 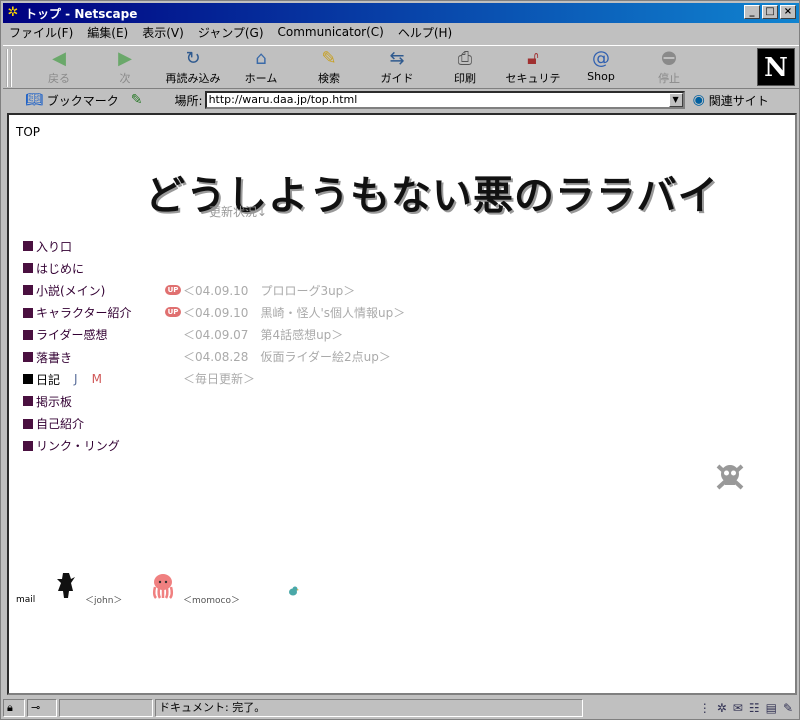 I want to click on menu-view: 表示(V), so click(x=163, y=32).